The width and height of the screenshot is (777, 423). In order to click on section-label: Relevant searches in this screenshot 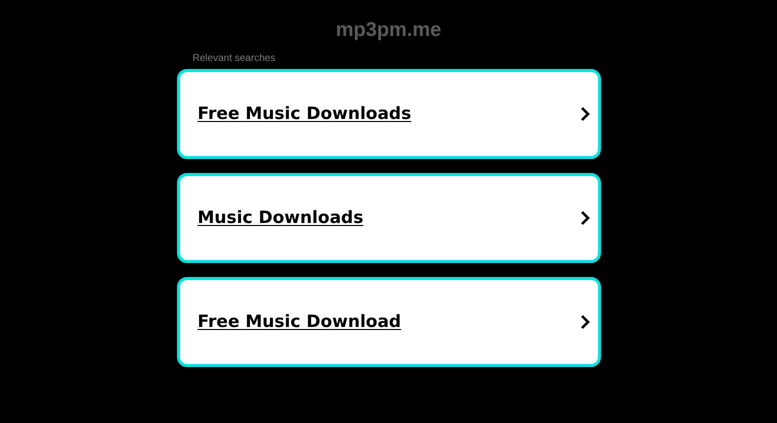, I will do `click(234, 59)`.